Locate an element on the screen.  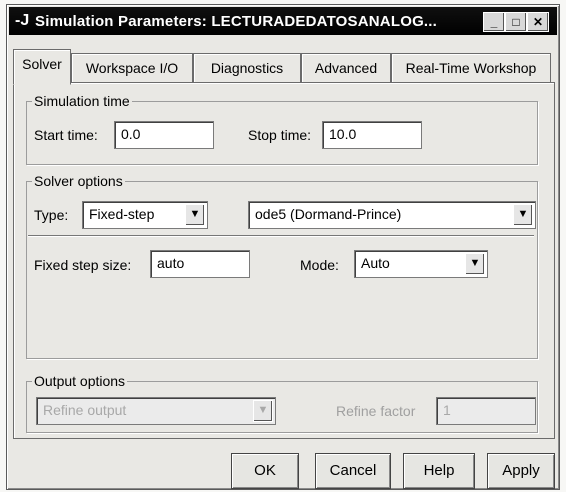
solver-method-dropdown: ode5 (Dormand-Prince) ▼ is located at coordinates (392, 215).